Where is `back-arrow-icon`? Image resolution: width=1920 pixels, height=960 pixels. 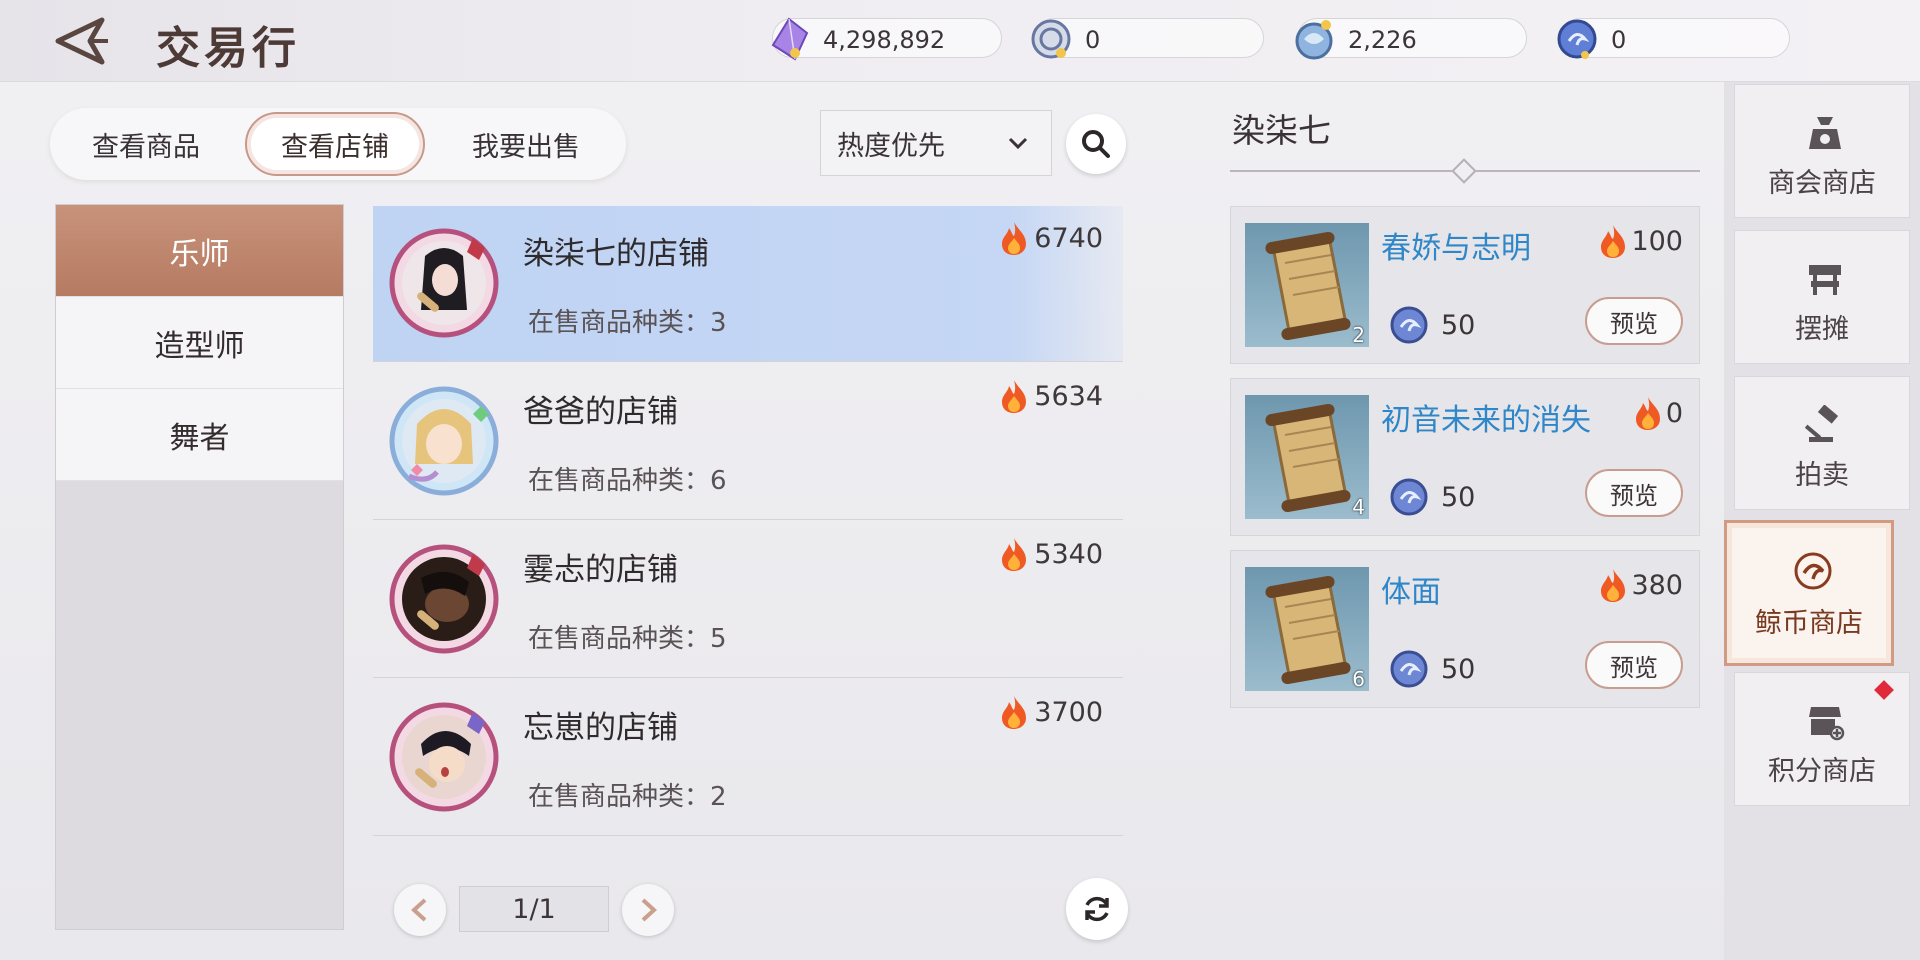
back-arrow-icon is located at coordinates (81, 41).